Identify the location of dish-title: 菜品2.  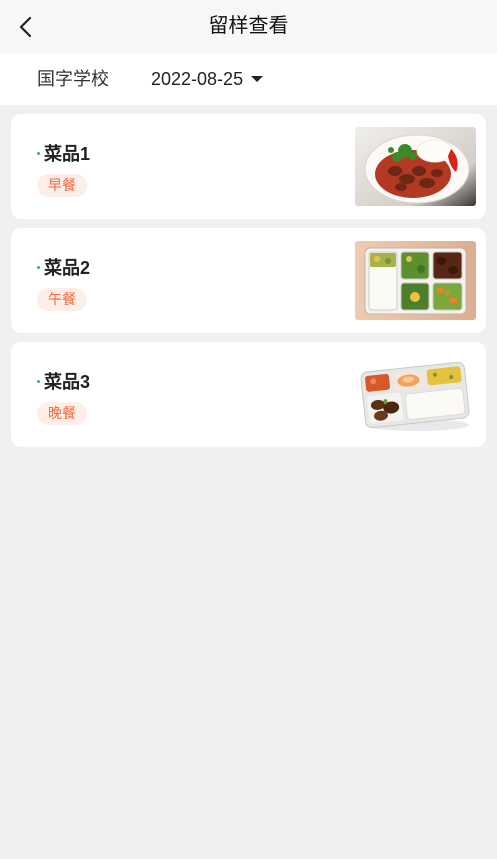
(63, 267).